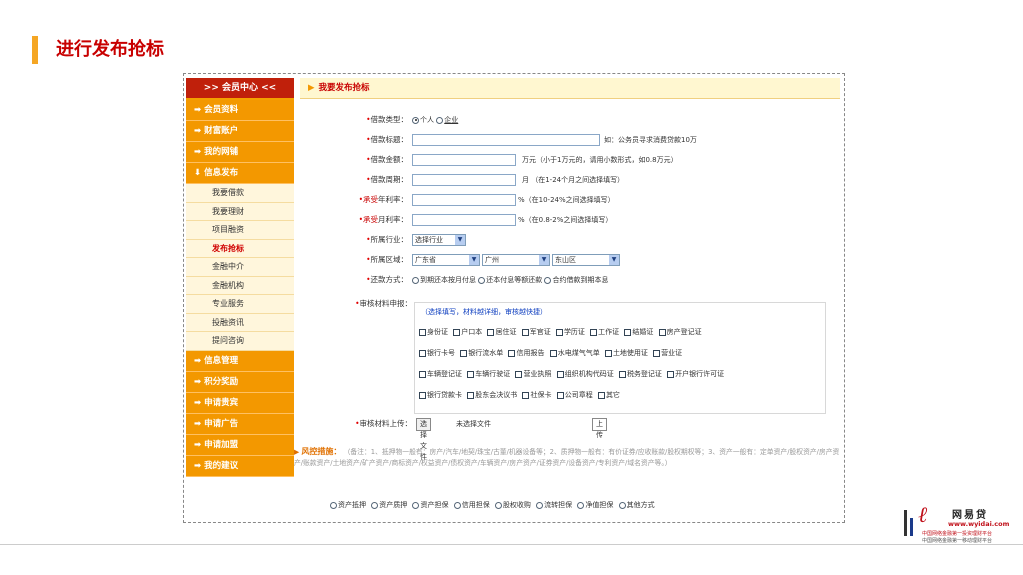  Describe the element at coordinates (240, 285) in the screenshot. I see `sidebar-sub-finance-institution: 金融机构` at that location.